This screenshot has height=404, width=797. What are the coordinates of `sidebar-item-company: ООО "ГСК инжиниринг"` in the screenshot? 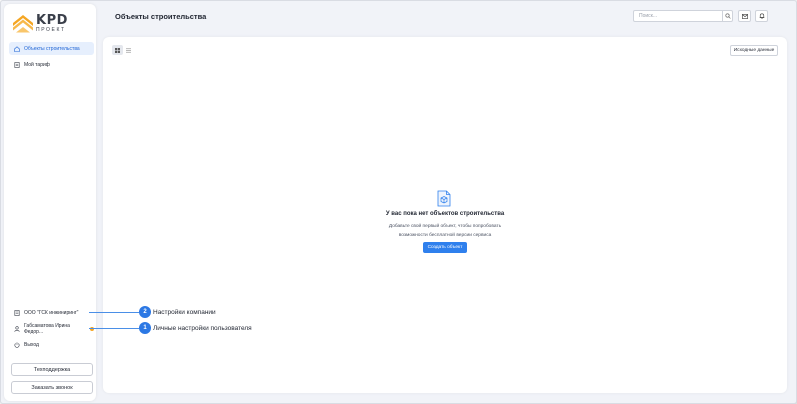 It's located at (51, 312).